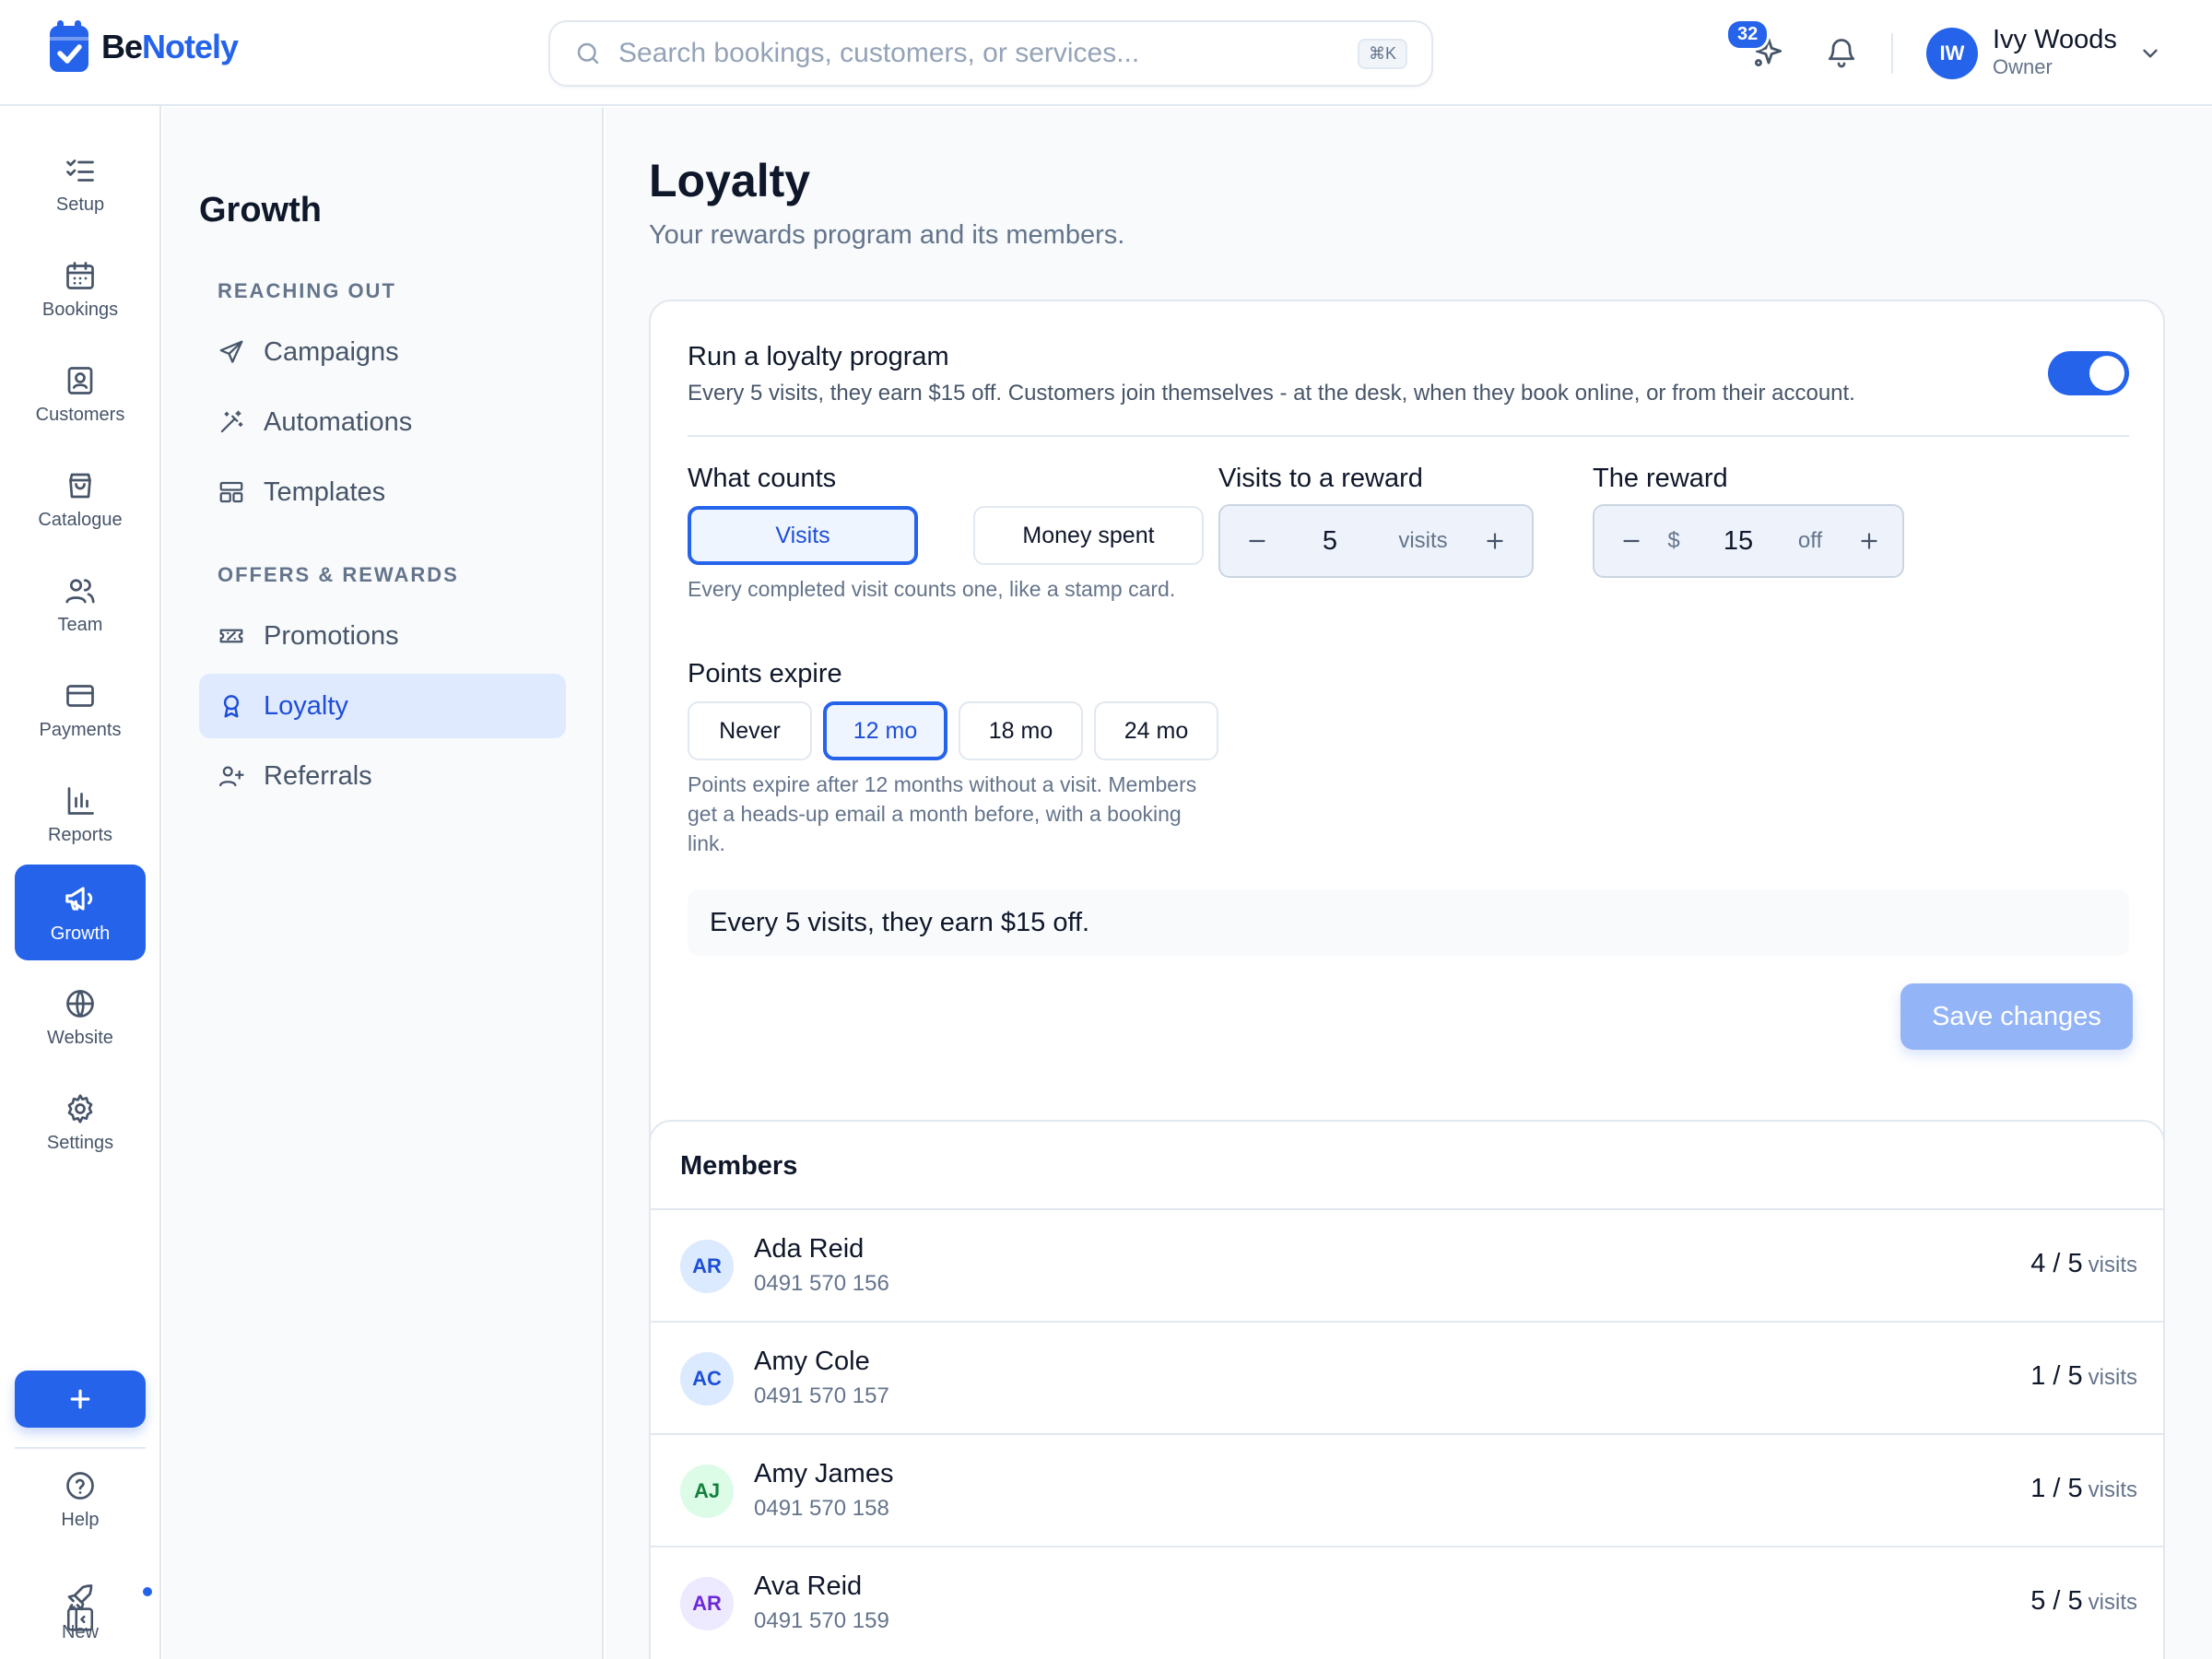 This screenshot has width=2212, height=1659. What do you see at coordinates (2055, 40) in the screenshot?
I see `user-name: Ivy Woods` at bounding box center [2055, 40].